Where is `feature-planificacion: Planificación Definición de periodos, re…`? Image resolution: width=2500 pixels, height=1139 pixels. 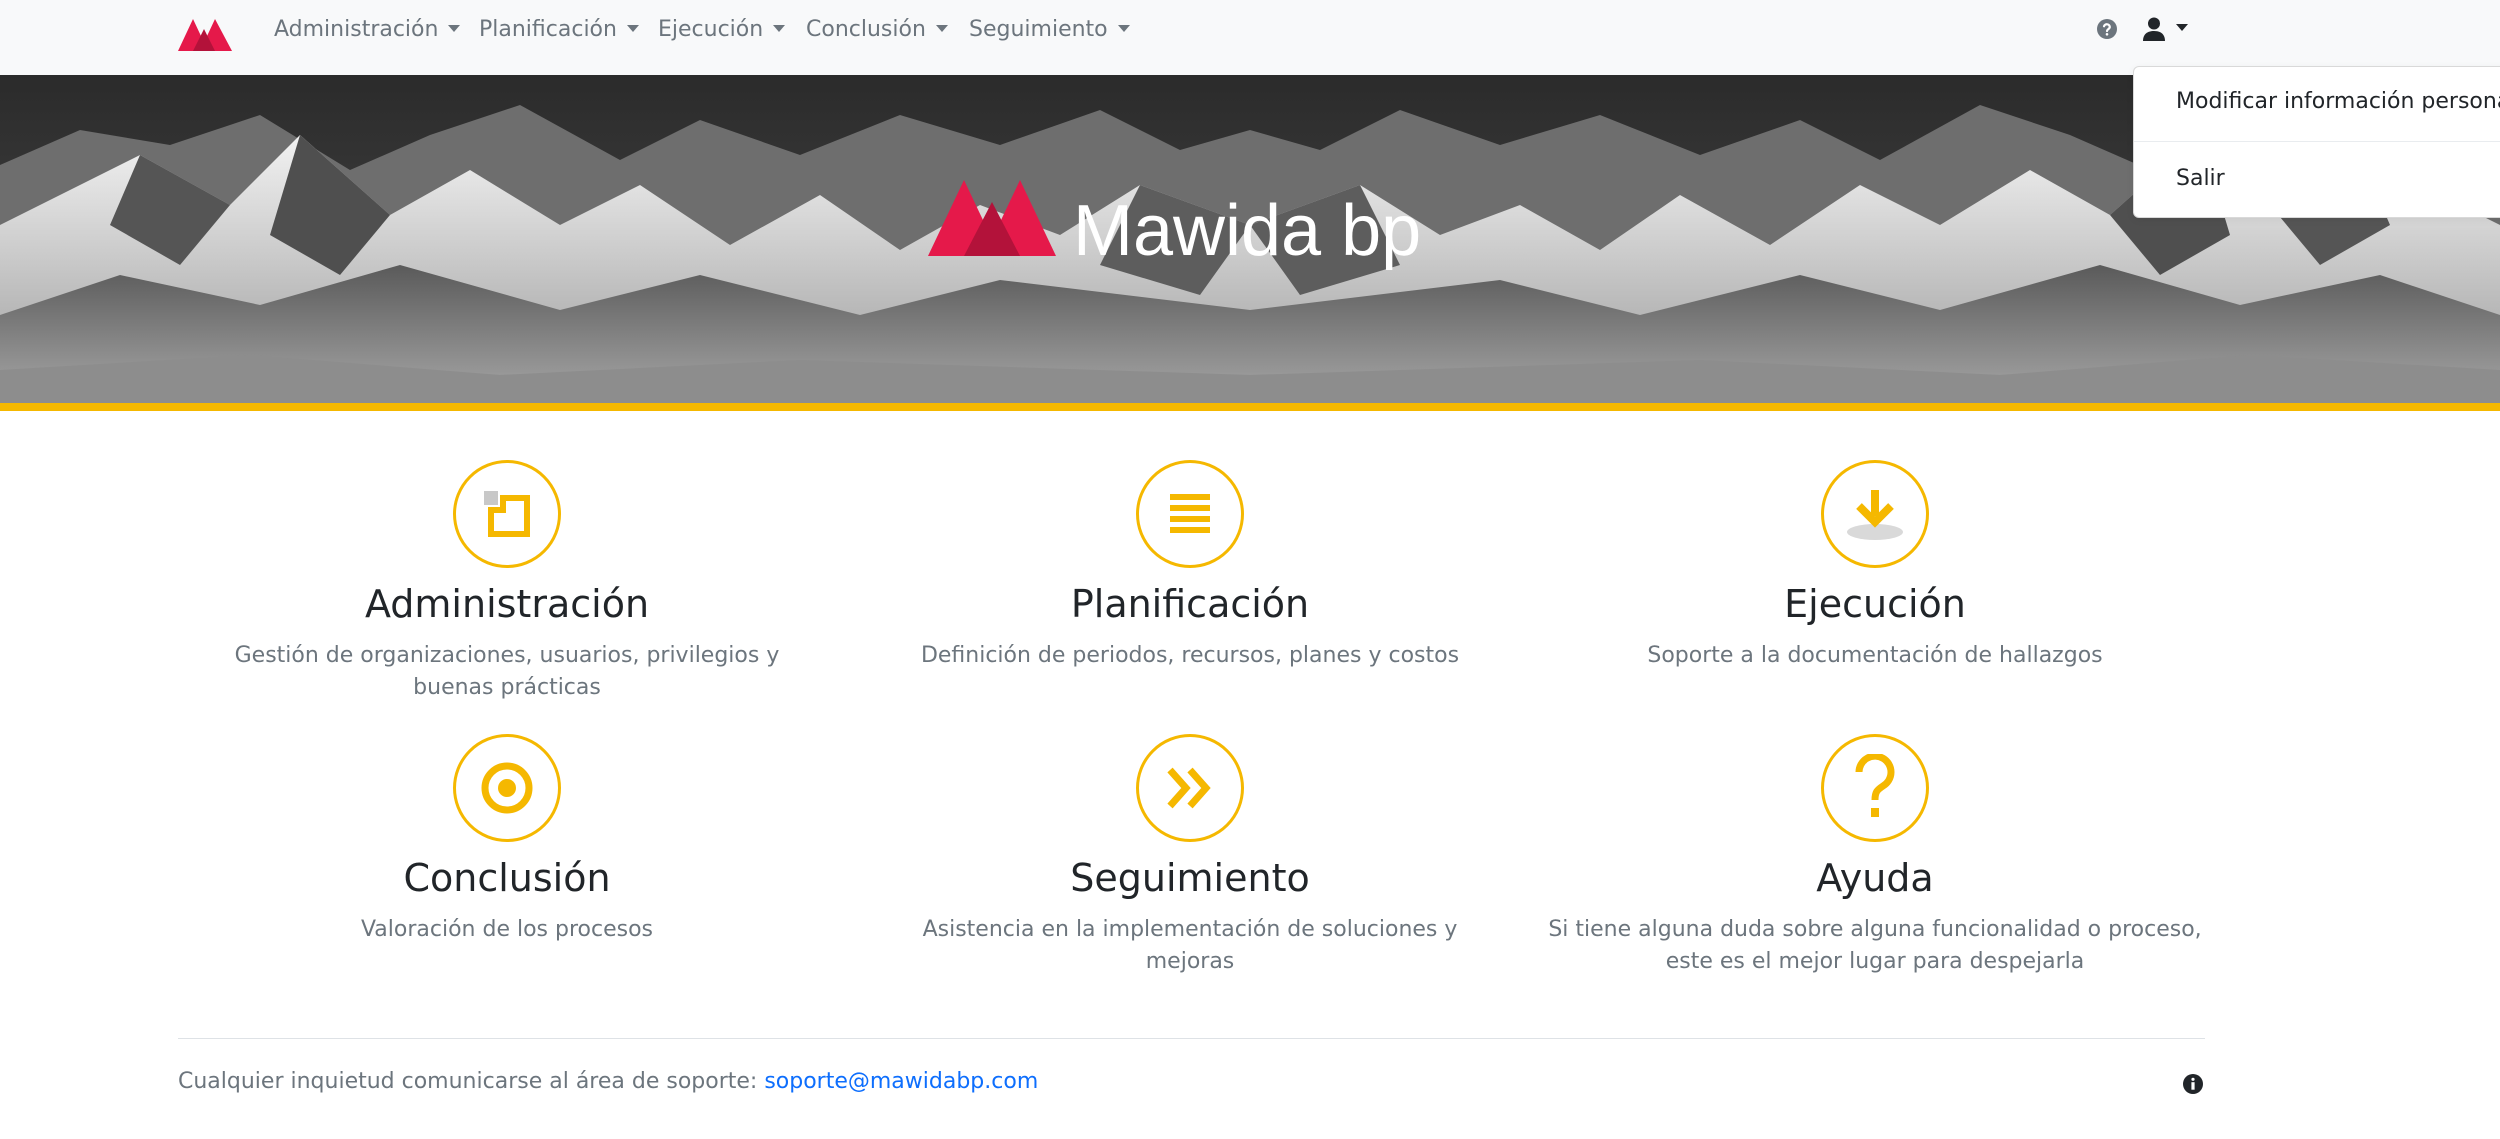
feature-planificacion: Planificación Definición de periodos, re… is located at coordinates (1190, 566).